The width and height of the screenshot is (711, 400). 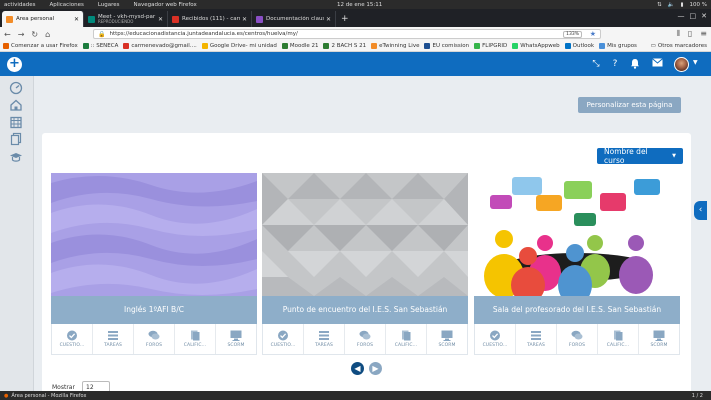 I want to click on firefox-taskbar-icon: ●, so click(x=6, y=396).